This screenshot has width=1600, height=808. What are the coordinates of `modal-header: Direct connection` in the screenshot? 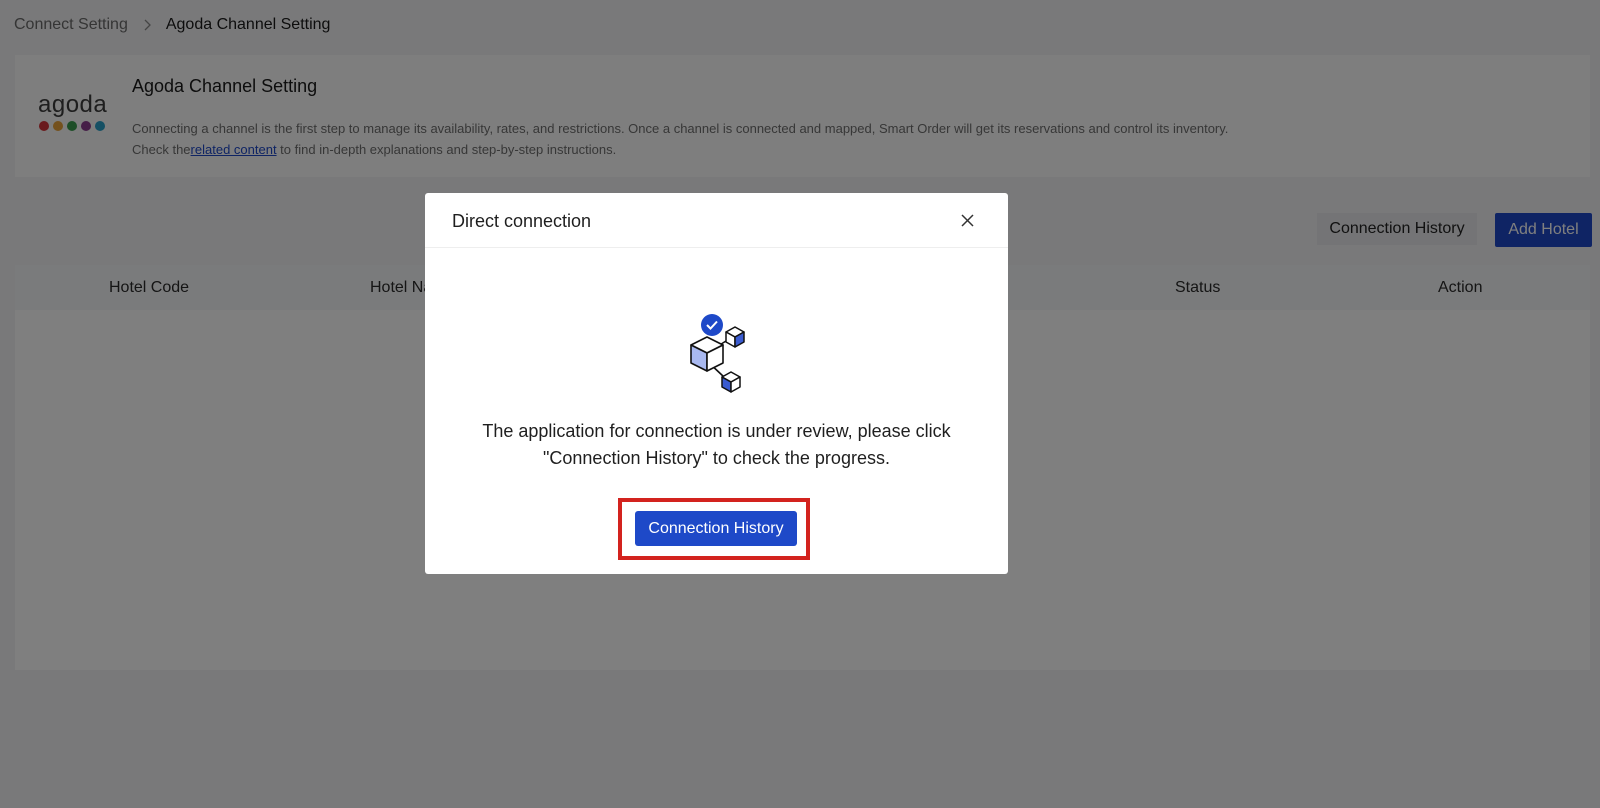 It's located at (716, 220).